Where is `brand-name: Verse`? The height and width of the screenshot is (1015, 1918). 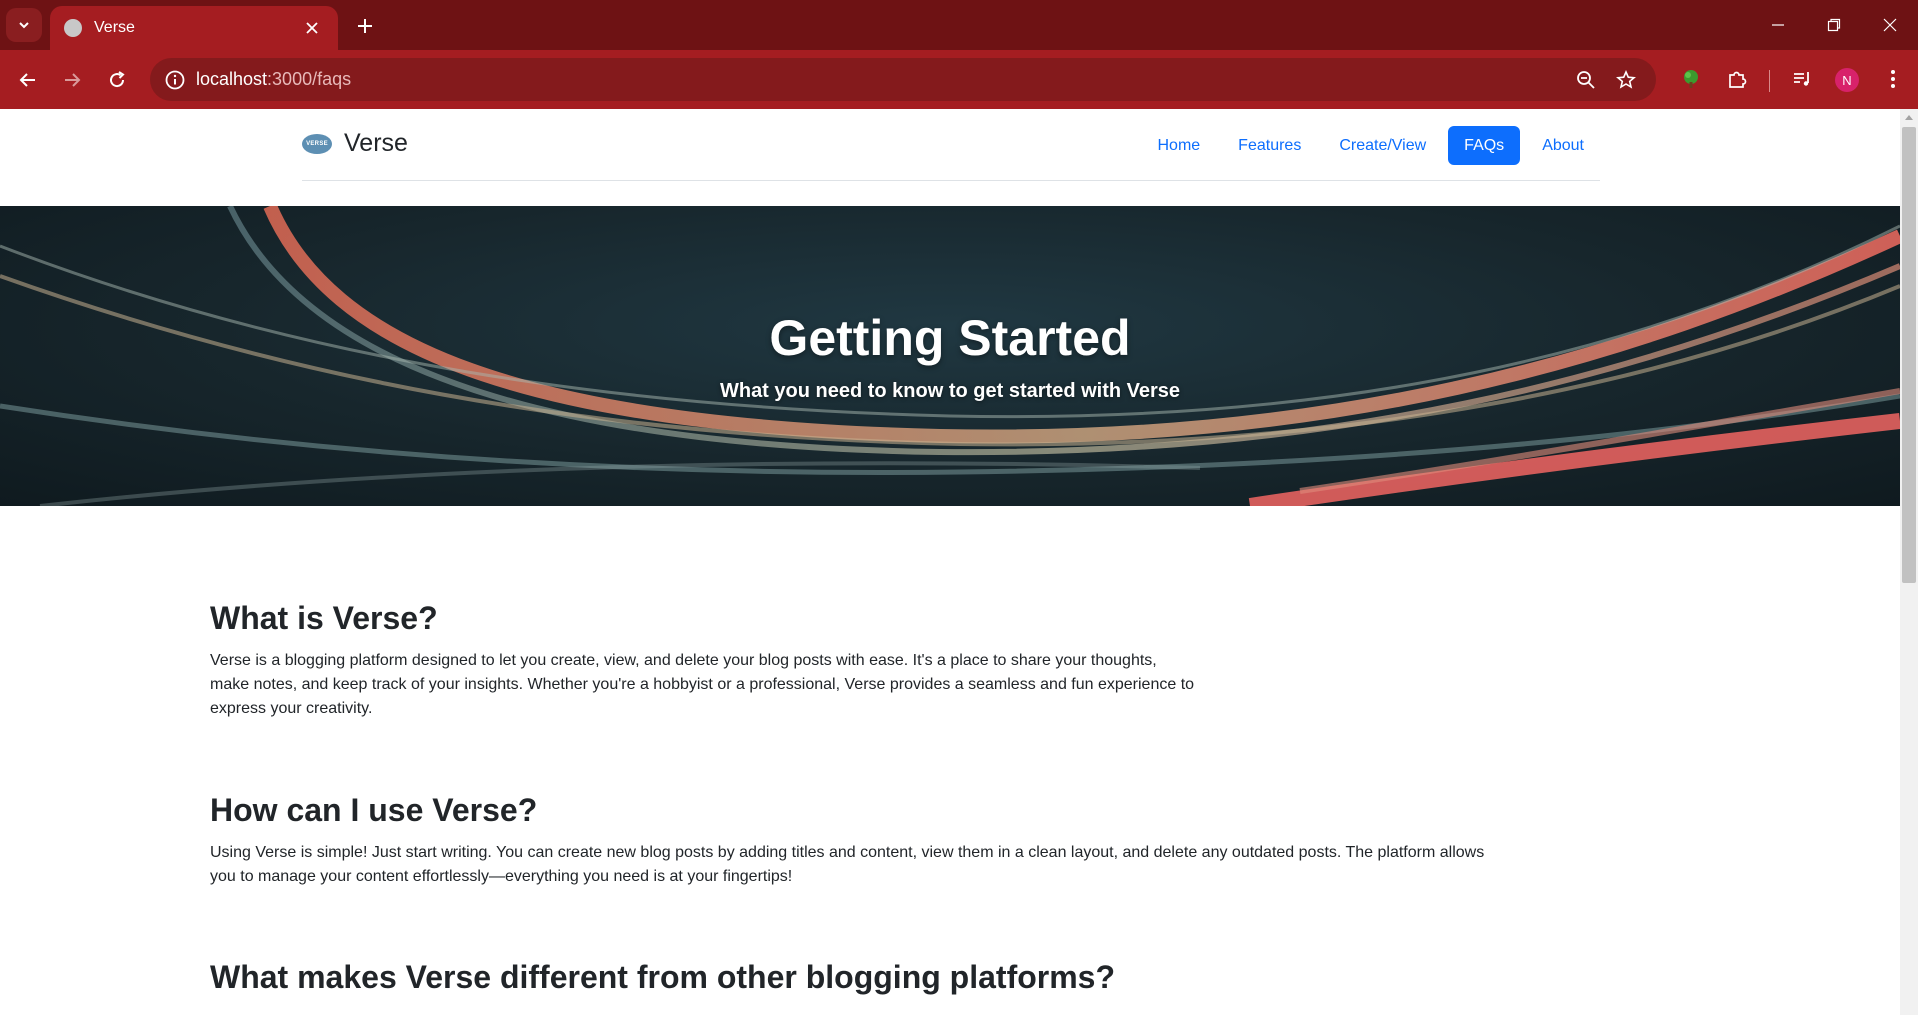
brand-name: Verse is located at coordinates (376, 143).